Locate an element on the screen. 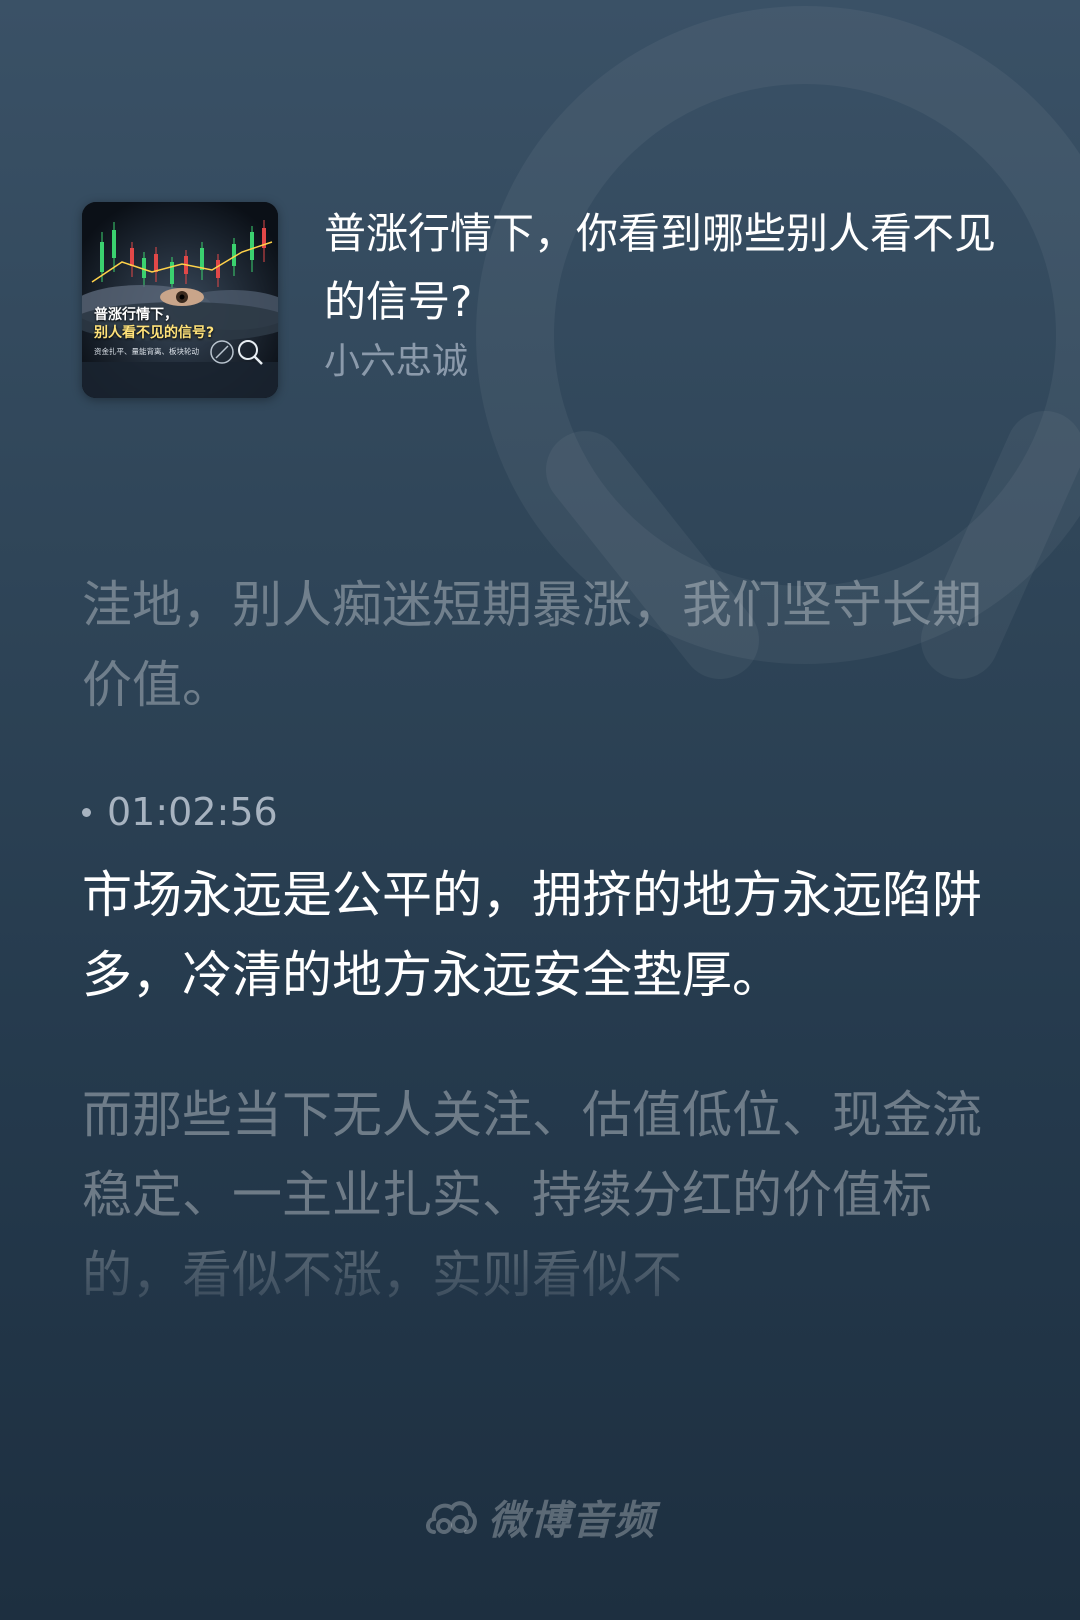 This screenshot has width=1080, height=1620. cover-title-line2: 别人看不见的信号? is located at coordinates (154, 333).